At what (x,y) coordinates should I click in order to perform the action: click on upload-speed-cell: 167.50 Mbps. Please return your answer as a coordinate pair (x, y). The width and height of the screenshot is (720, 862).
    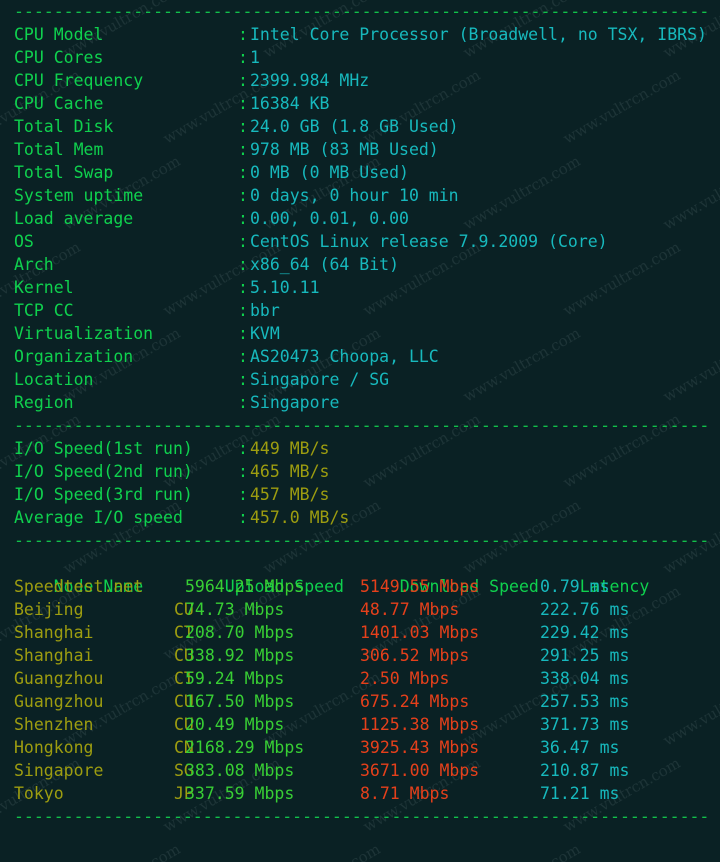
    Looking at the image, I should click on (240, 701).